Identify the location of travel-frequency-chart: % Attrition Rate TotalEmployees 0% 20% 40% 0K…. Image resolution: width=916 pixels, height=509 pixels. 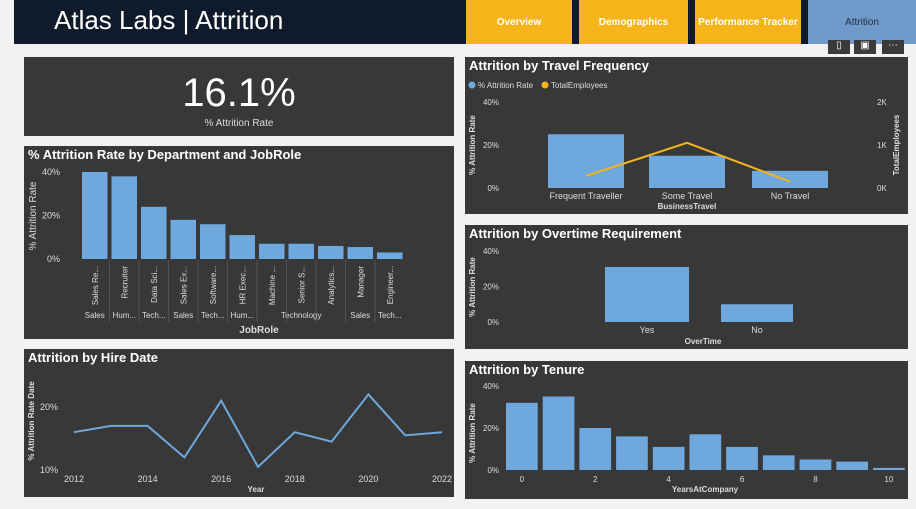
(684, 146).